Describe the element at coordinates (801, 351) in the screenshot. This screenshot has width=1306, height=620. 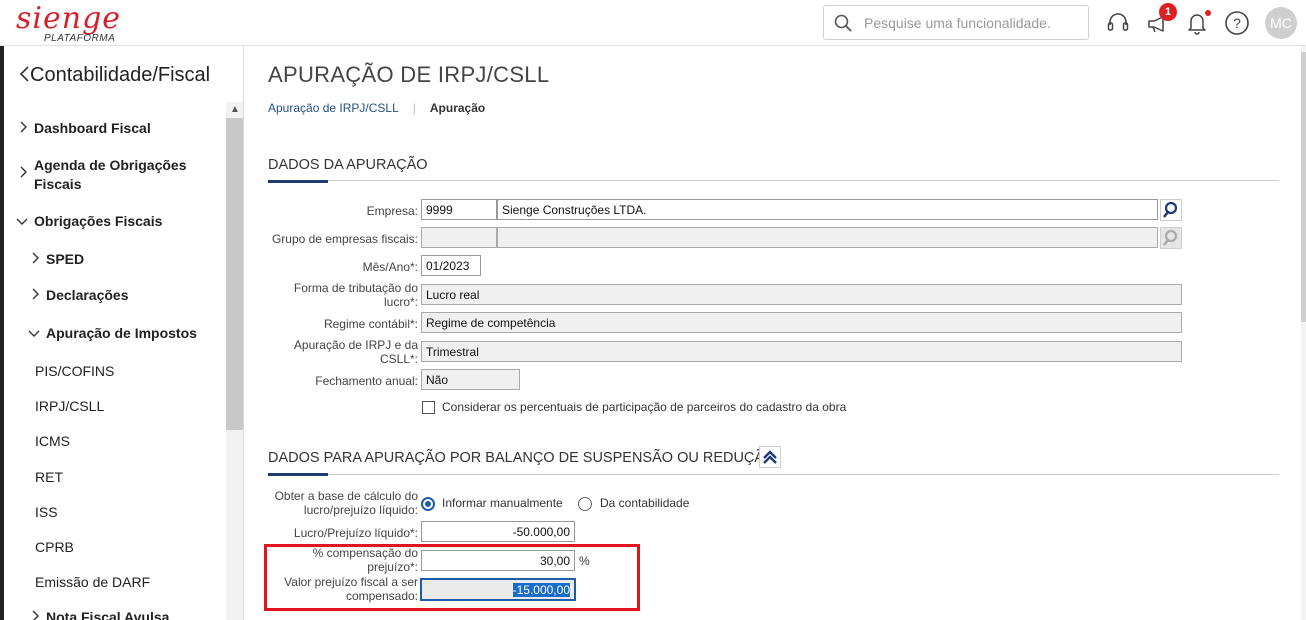
I see `apuracao-irpj-field: Trimestral` at that location.